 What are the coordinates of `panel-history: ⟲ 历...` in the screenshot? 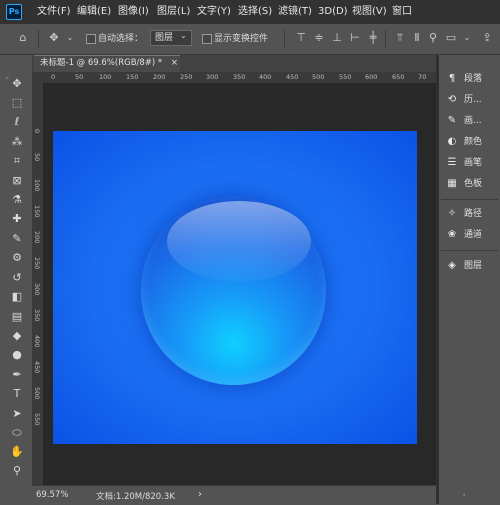 It's located at (463, 100).